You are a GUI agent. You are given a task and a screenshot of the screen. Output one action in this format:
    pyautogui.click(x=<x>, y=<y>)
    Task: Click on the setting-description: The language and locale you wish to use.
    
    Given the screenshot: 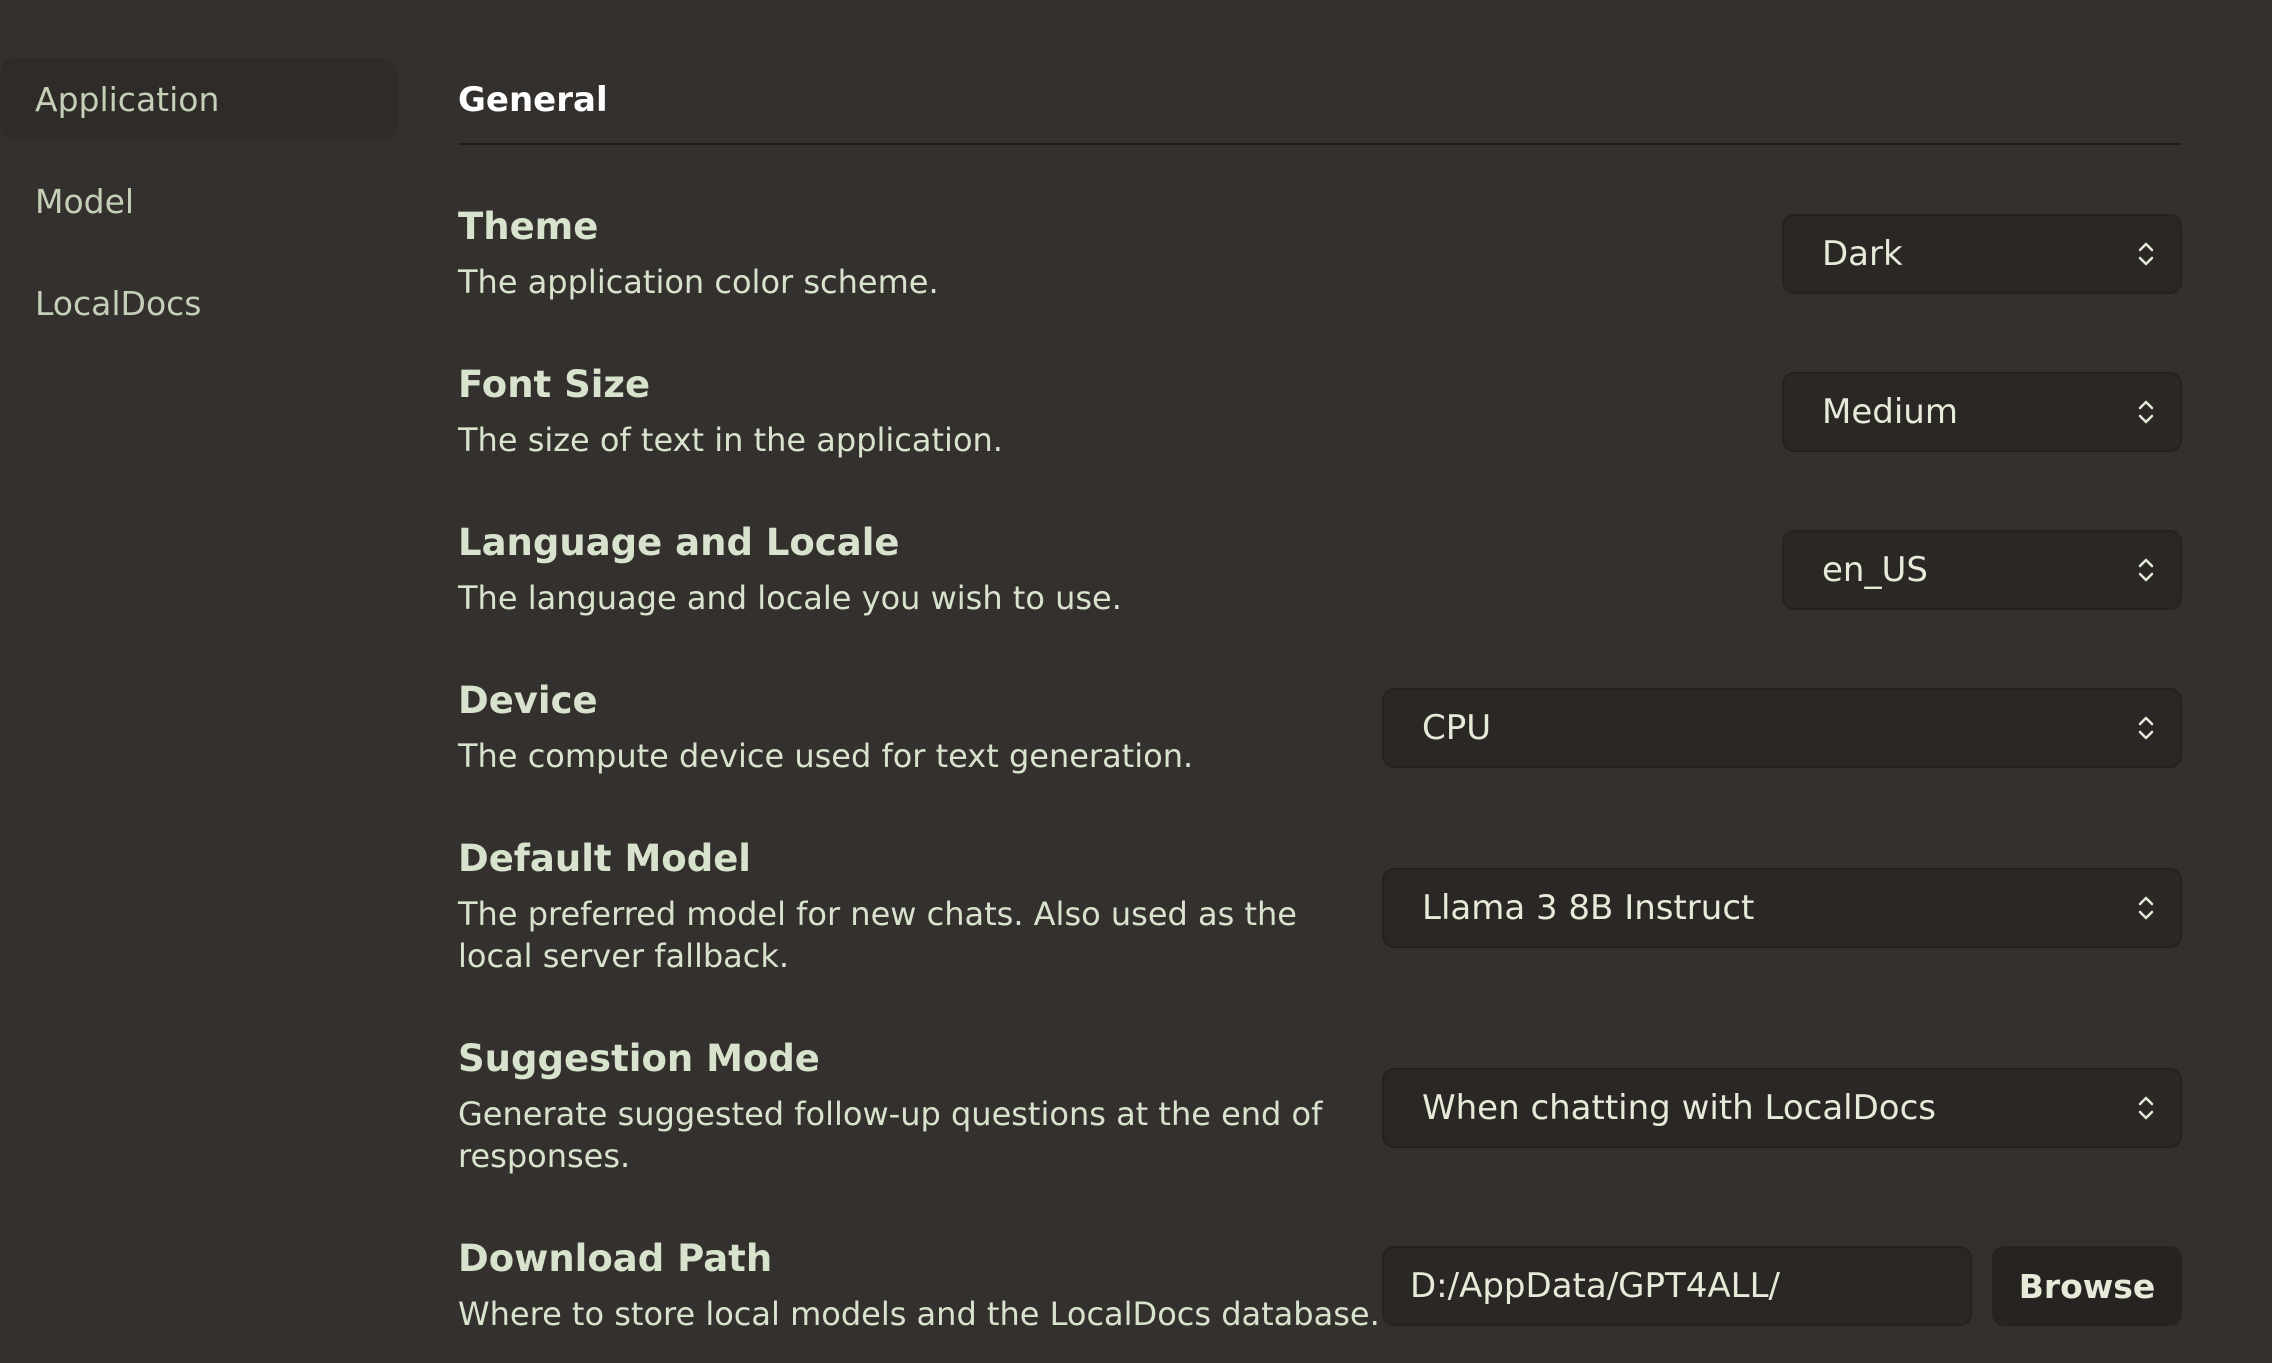 What is the action you would take?
    pyautogui.click(x=790, y=598)
    